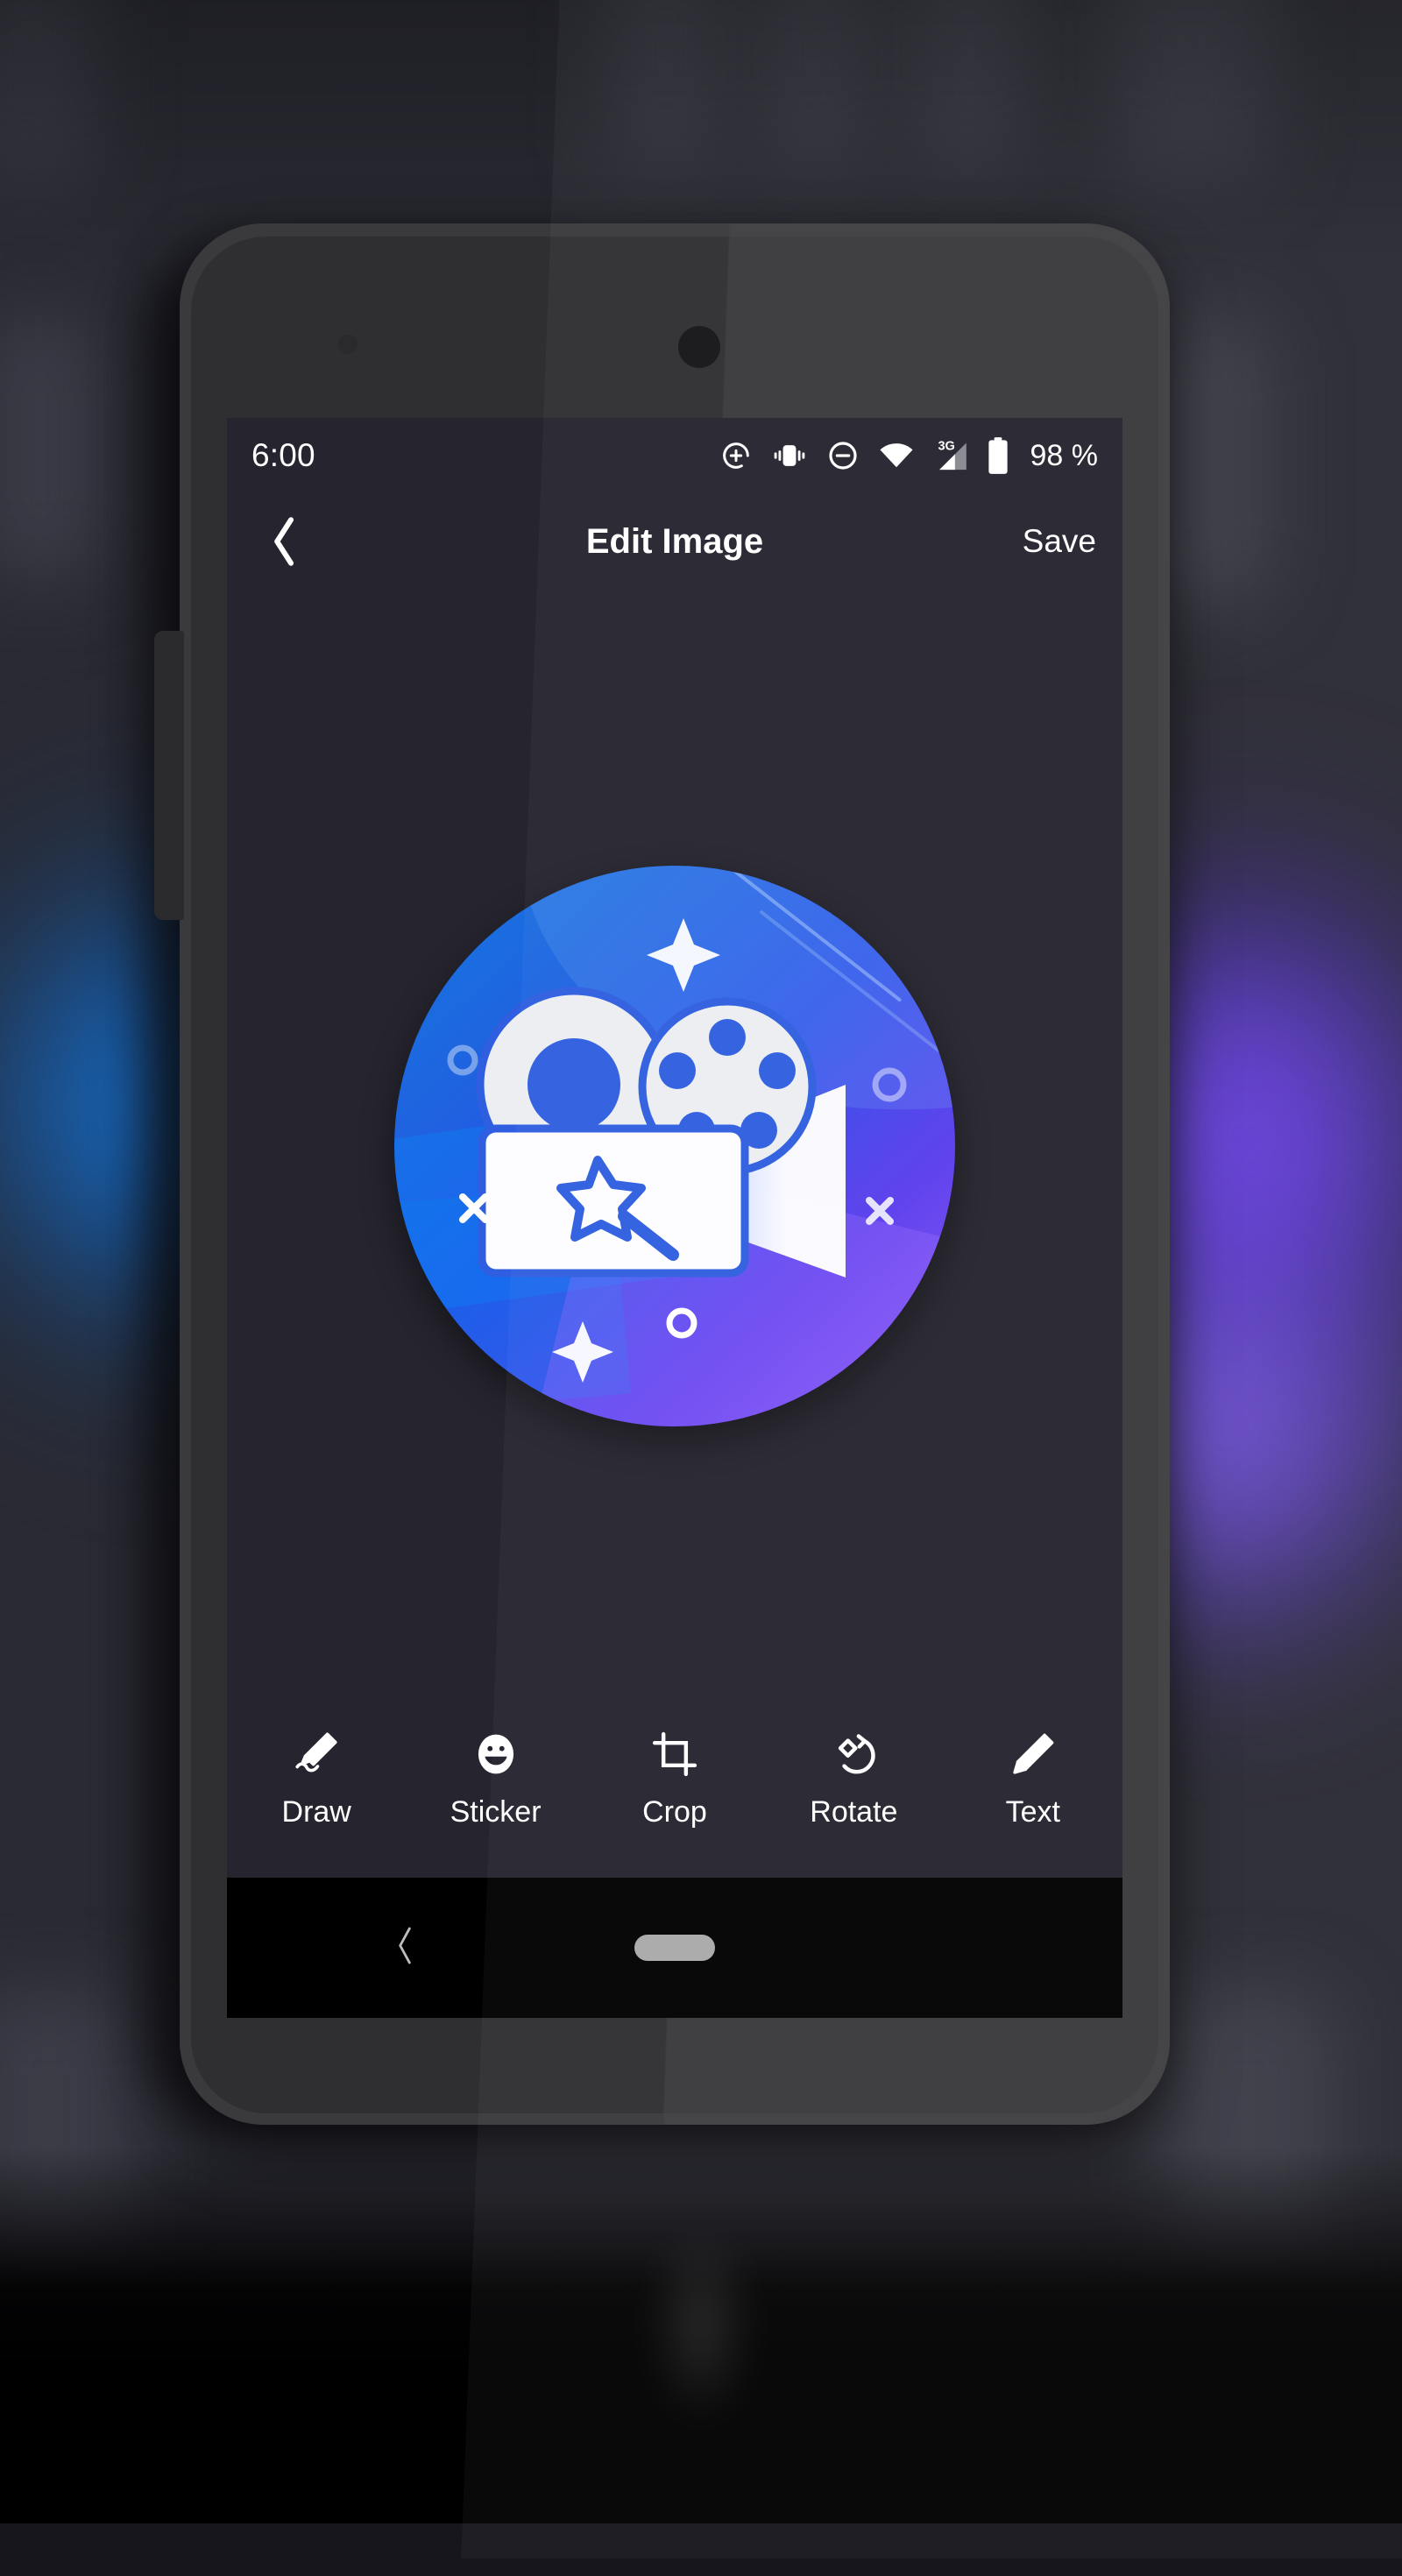  Describe the element at coordinates (701, 2326) in the screenshot. I see `bottom-light-glint` at that location.